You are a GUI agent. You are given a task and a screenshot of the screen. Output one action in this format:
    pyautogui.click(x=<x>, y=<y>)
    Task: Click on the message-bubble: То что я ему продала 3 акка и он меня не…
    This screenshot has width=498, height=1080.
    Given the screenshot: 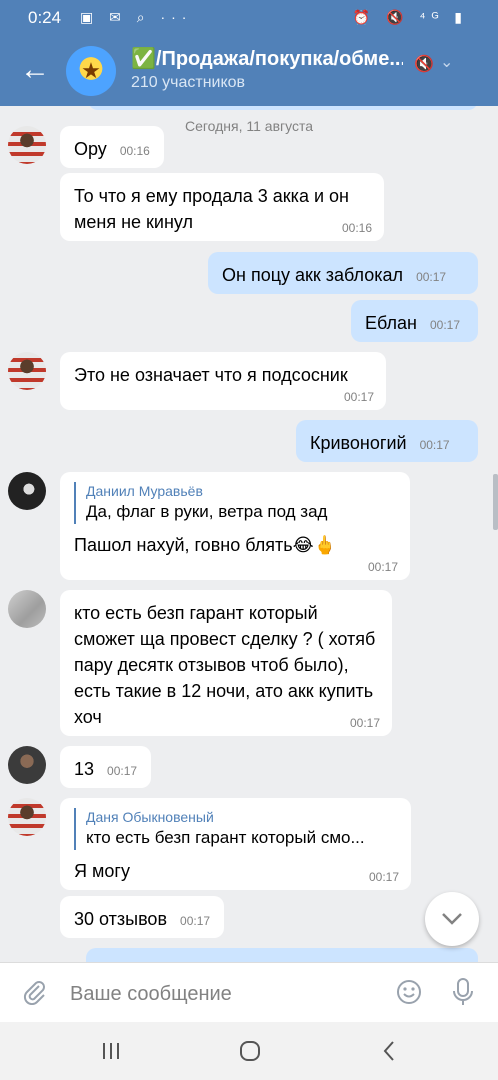 What is the action you would take?
    pyautogui.click(x=222, y=207)
    